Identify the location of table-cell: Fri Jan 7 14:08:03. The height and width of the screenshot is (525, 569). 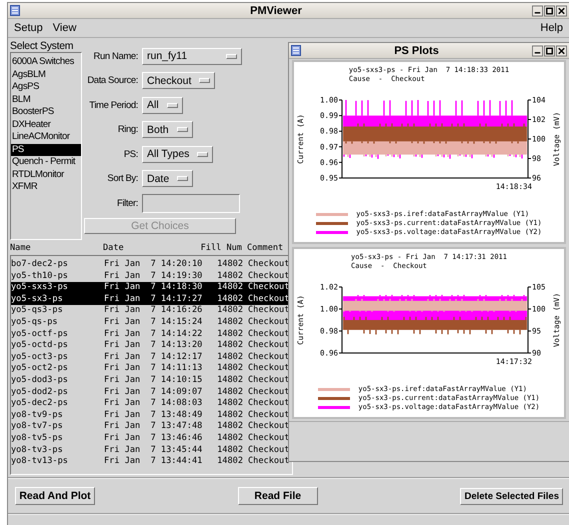
(152, 404).